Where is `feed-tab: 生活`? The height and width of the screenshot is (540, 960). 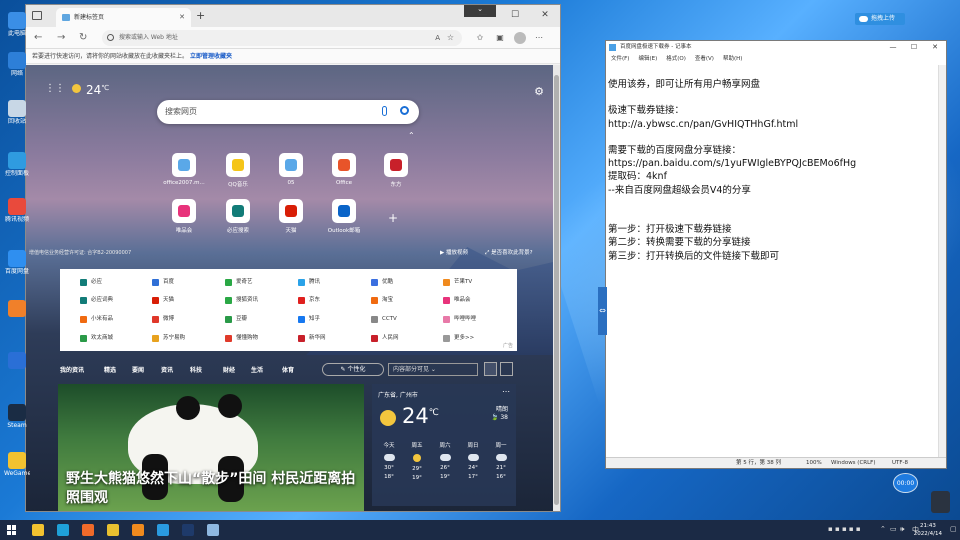 feed-tab: 生活 is located at coordinates (257, 369).